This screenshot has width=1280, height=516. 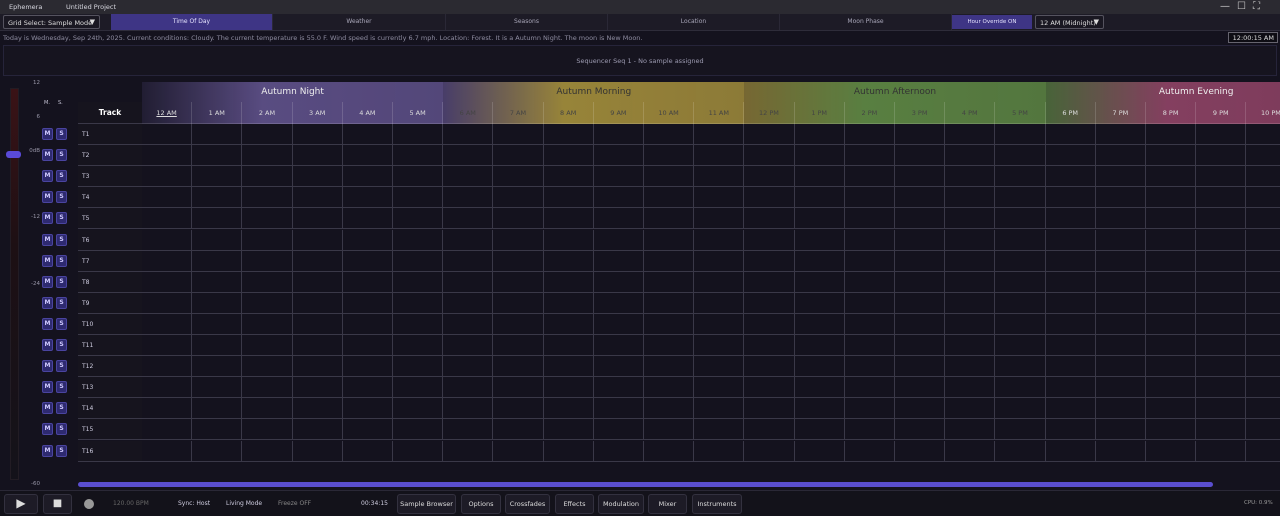 What do you see at coordinates (167, 113) in the screenshot?
I see `hour-column-header: 12 AM` at bounding box center [167, 113].